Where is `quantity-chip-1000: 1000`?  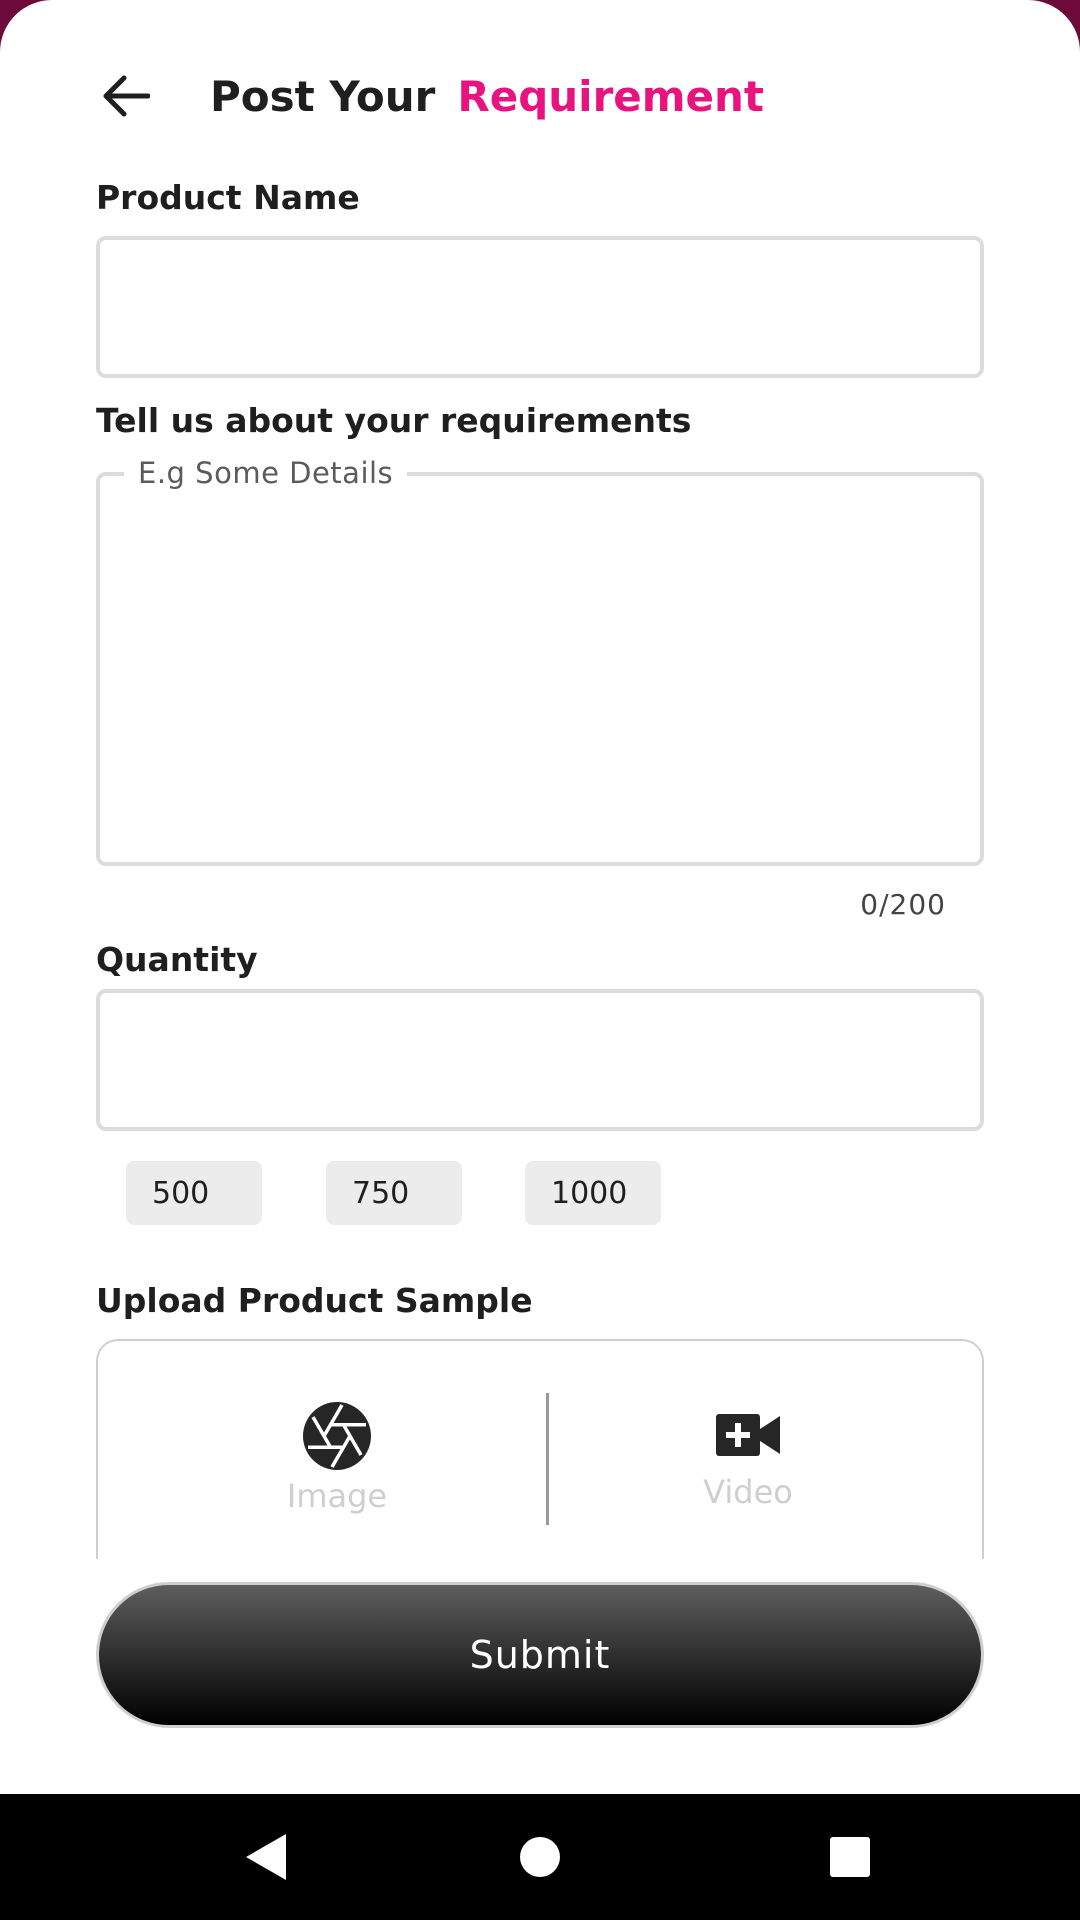 quantity-chip-1000: 1000 is located at coordinates (593, 1193).